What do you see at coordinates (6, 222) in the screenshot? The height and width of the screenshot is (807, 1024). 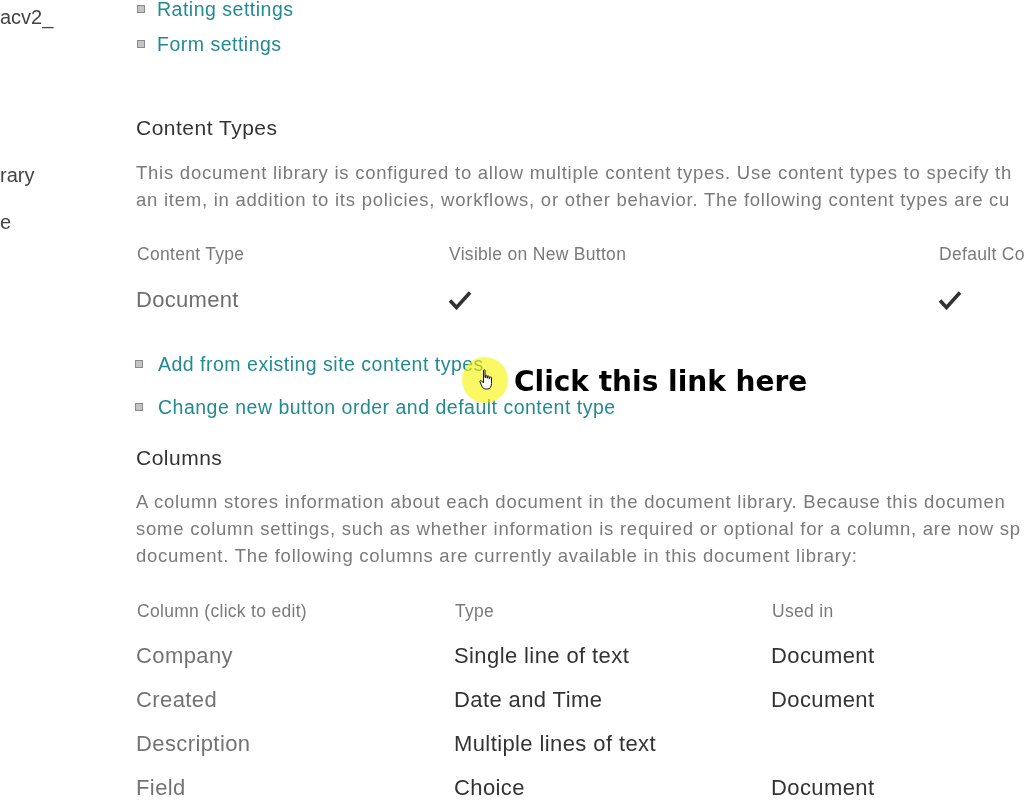 I see `sidebar-item: e` at bounding box center [6, 222].